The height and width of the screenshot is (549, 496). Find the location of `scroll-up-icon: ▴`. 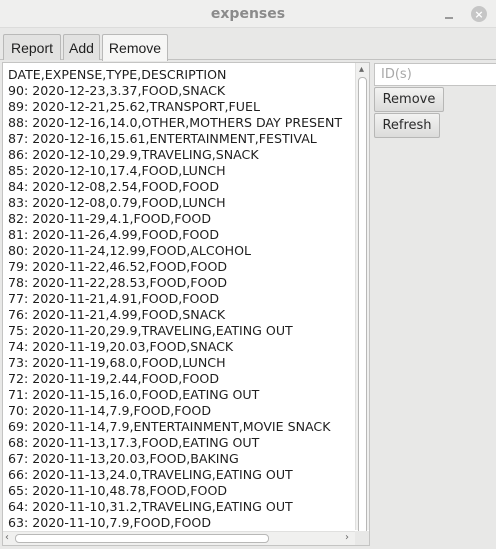

scroll-up-icon: ▴ is located at coordinates (361, 70).